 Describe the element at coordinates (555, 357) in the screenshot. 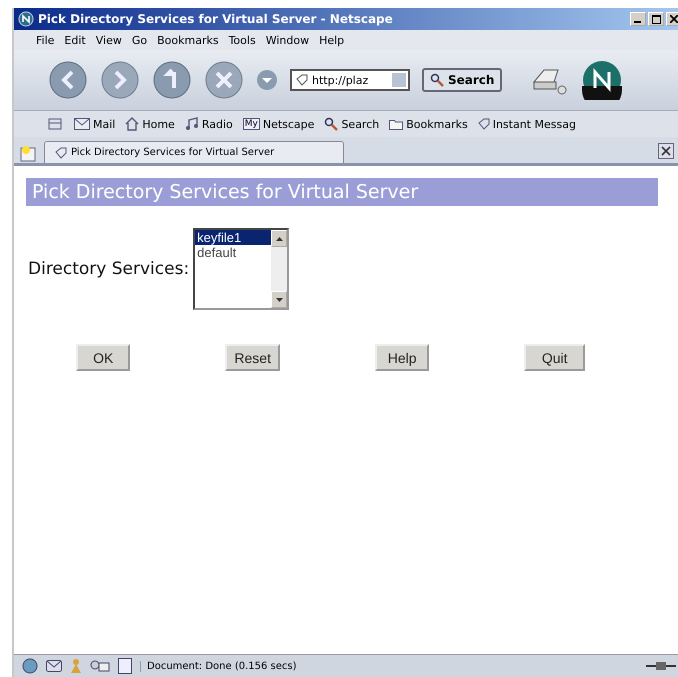

I see `form-button: Quit` at that location.